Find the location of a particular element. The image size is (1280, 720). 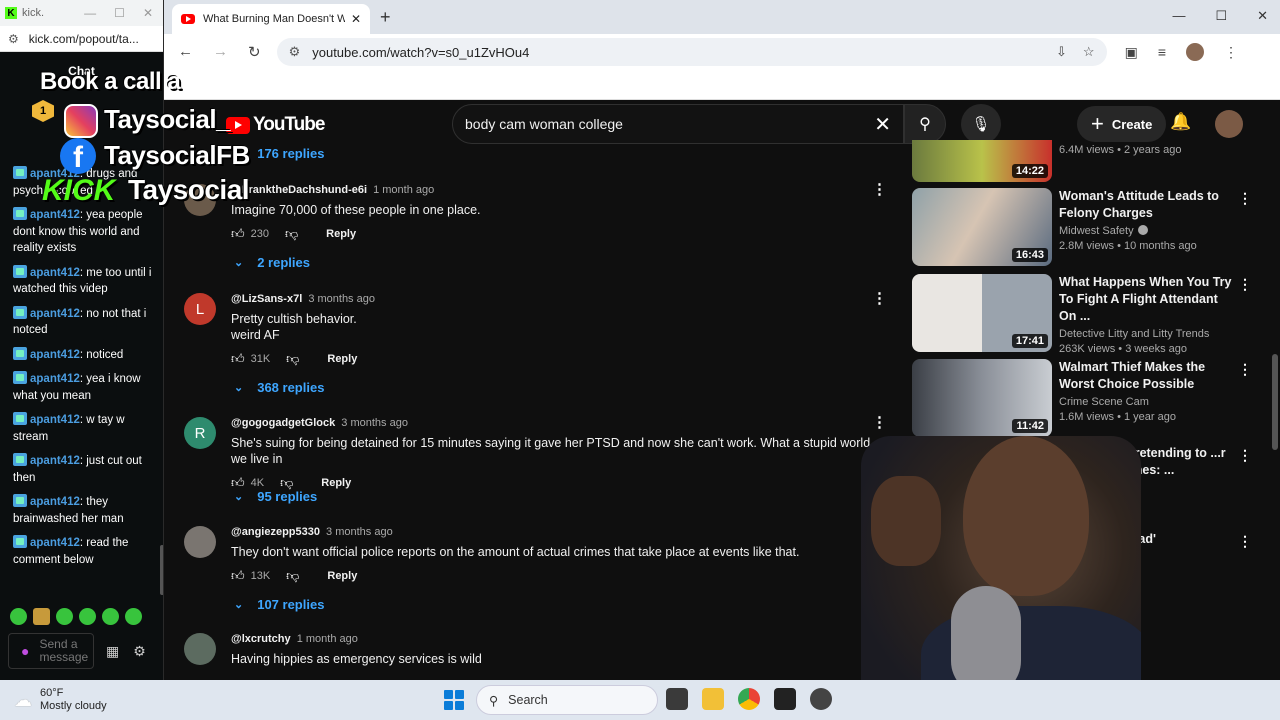

bookmark-star-icon: ☆ is located at coordinates (1089, 52).